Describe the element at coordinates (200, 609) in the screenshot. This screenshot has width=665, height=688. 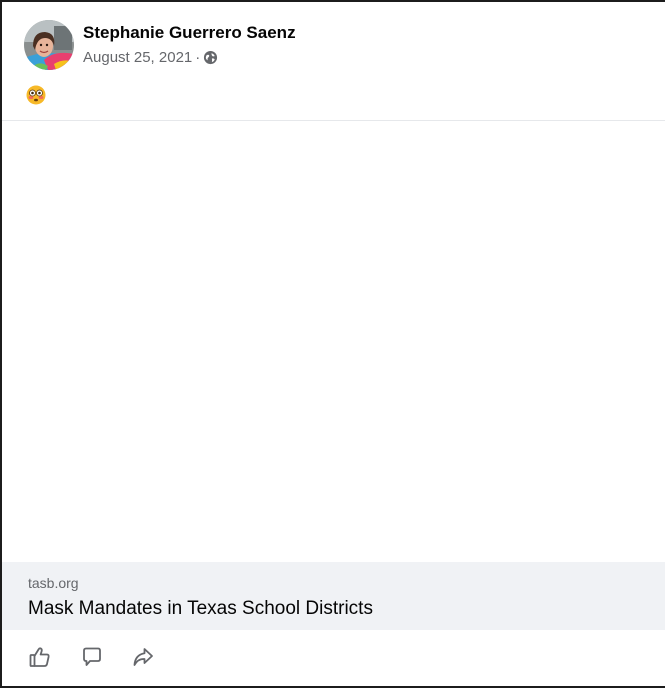
I see `link-title: Mask Mandates in Texas School Districts` at that location.